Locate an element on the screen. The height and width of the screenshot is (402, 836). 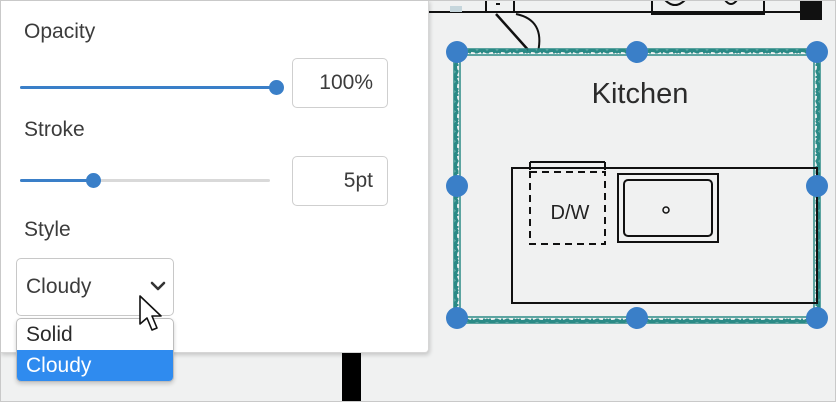
stroke-slider-thumb is located at coordinates (93, 180).